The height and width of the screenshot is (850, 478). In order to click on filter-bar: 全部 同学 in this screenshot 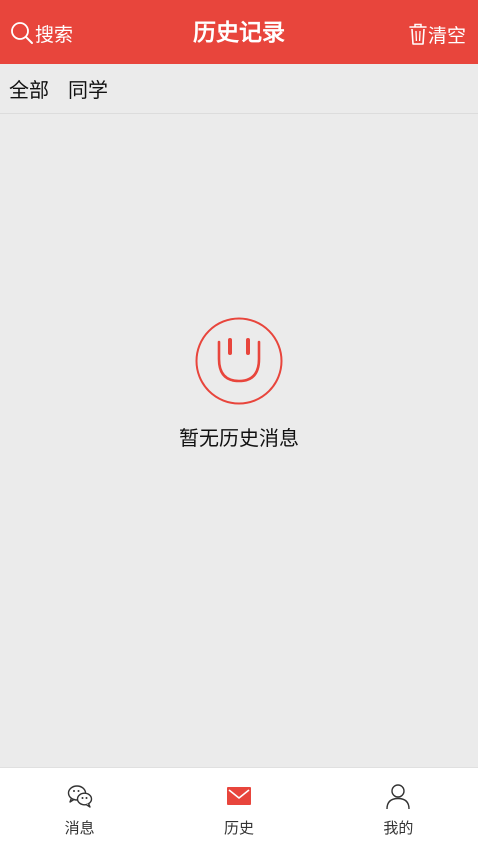, I will do `click(239, 89)`.